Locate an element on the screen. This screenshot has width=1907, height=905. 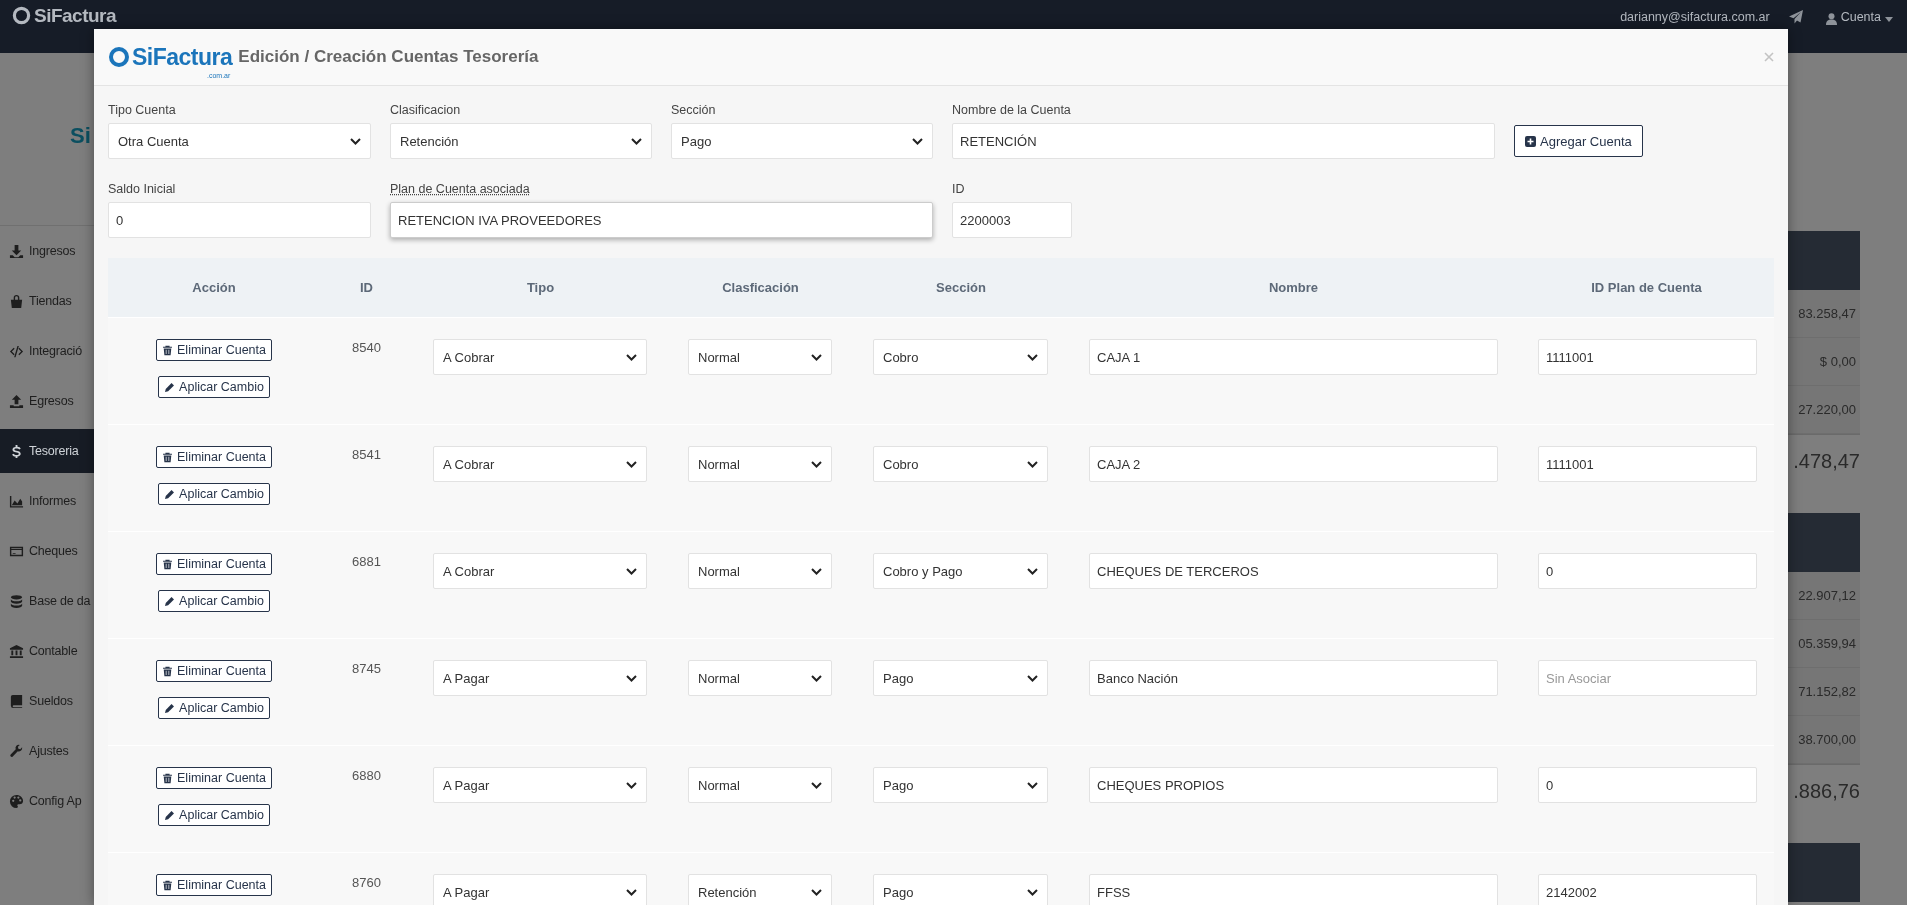
sidebar-item: Informes is located at coordinates (47, 501).